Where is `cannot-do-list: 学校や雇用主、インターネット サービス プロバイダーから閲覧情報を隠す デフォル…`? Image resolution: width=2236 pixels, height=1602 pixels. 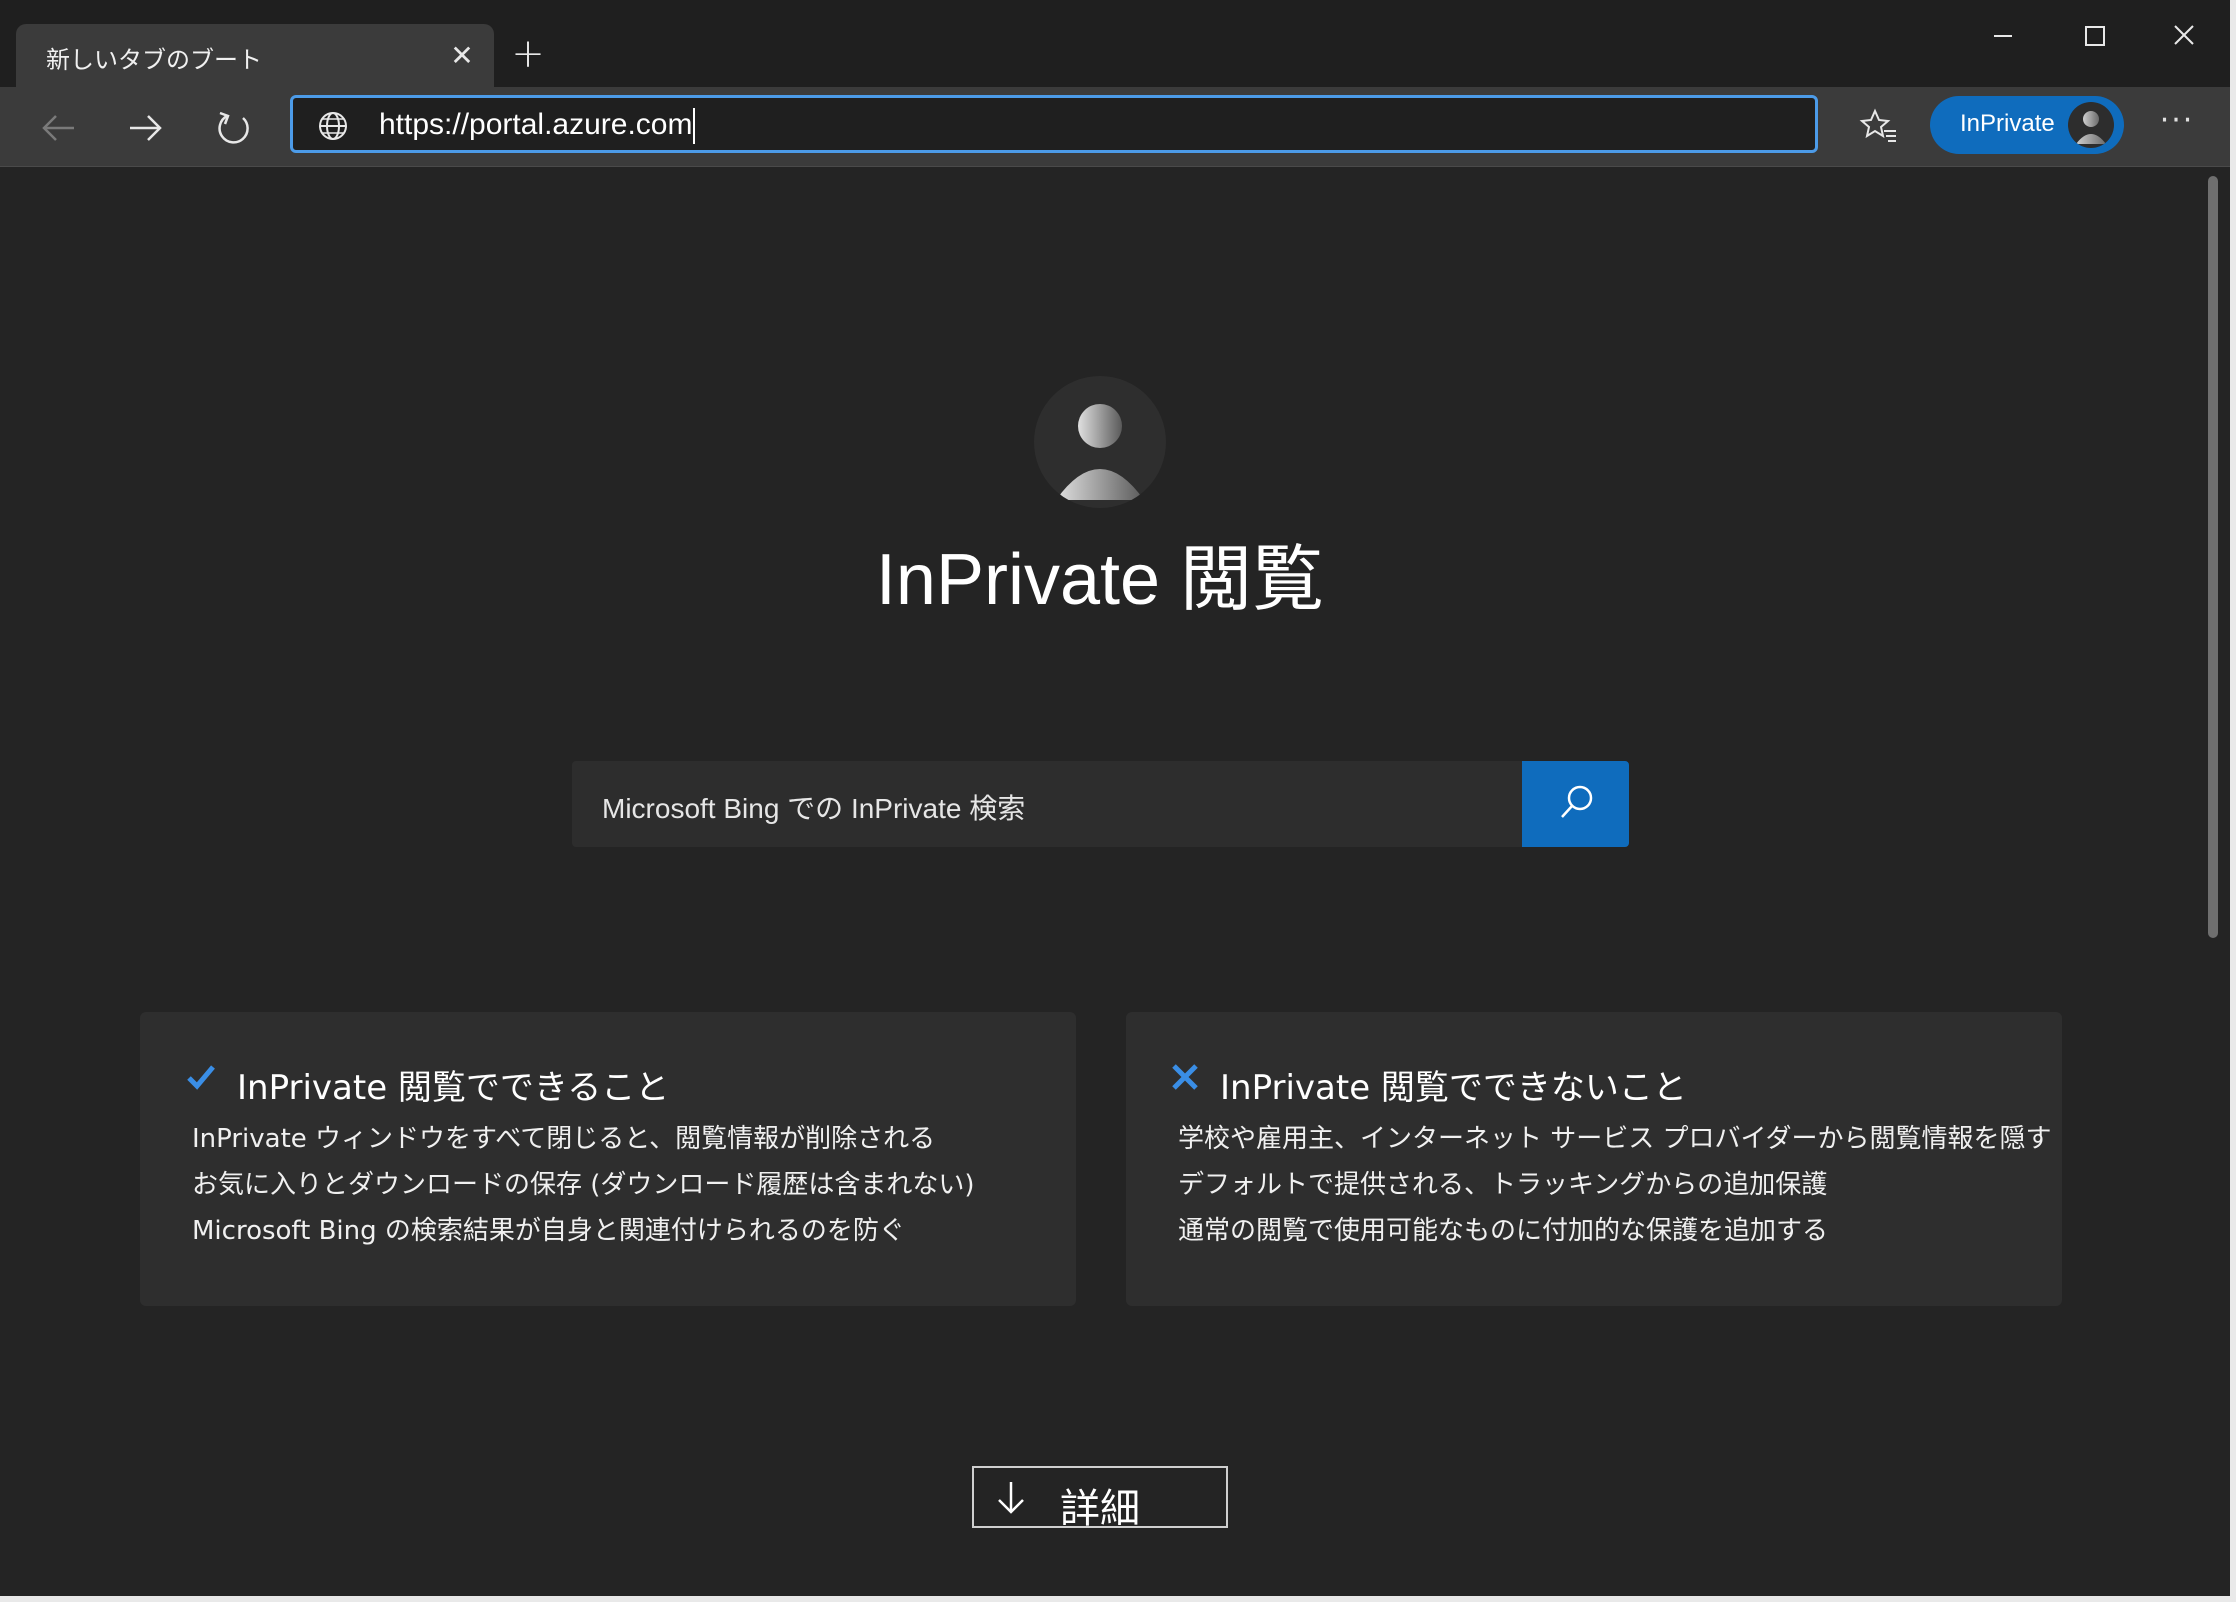 cannot-do-list: 学校や雇用主、インターネット サービス プロバイダーから閲覧情報を隠す デフォル… is located at coordinates (1615, 1185).